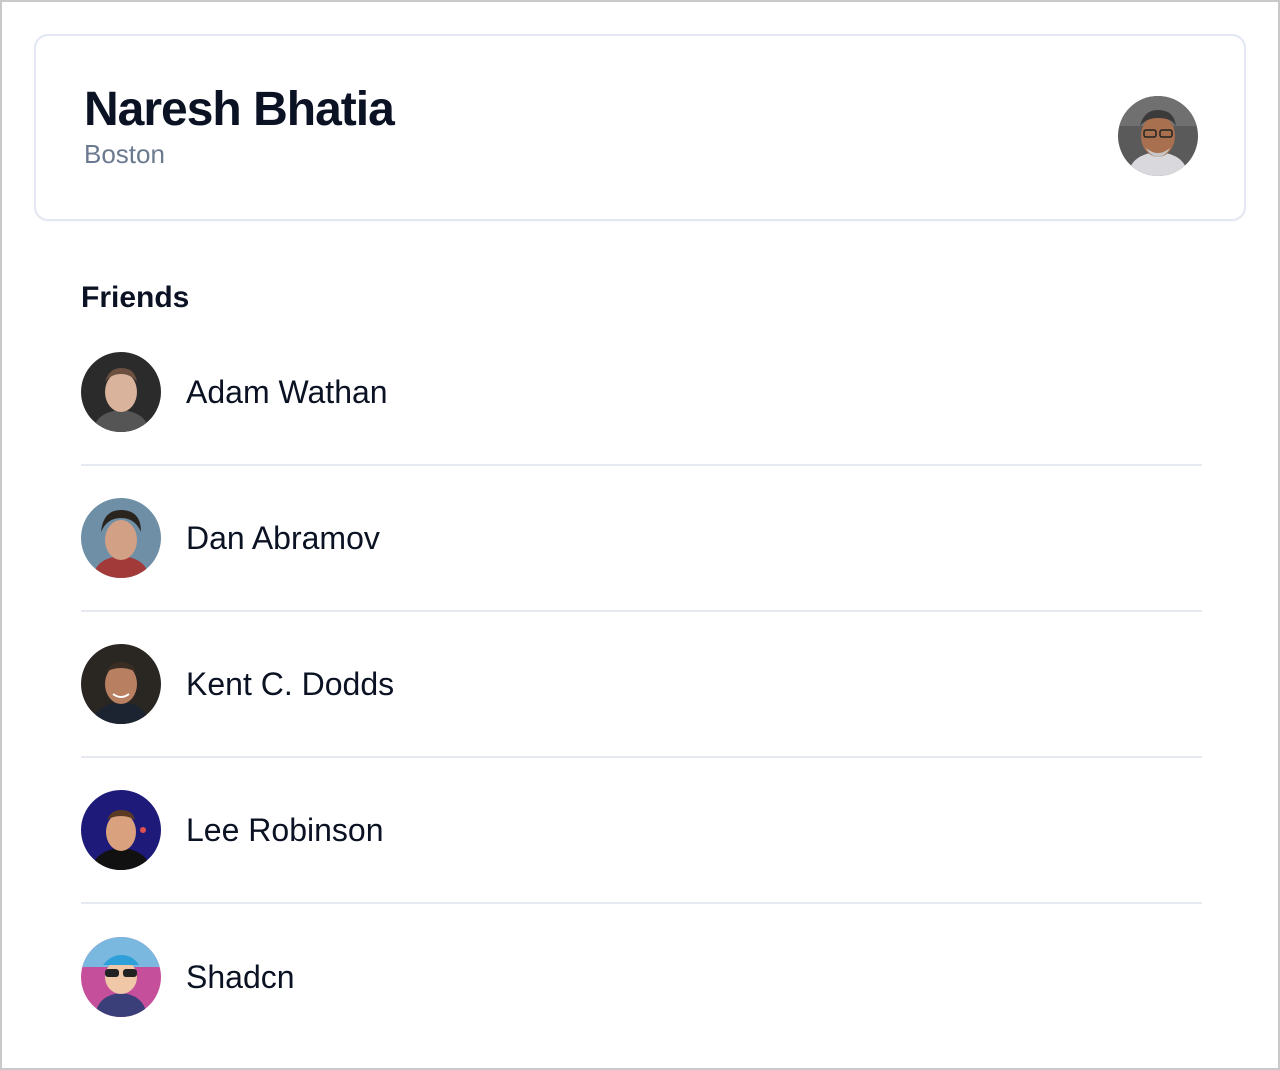 Image resolution: width=1280 pixels, height=1070 pixels. I want to click on friend-name: Dan Abramov, so click(283, 538).